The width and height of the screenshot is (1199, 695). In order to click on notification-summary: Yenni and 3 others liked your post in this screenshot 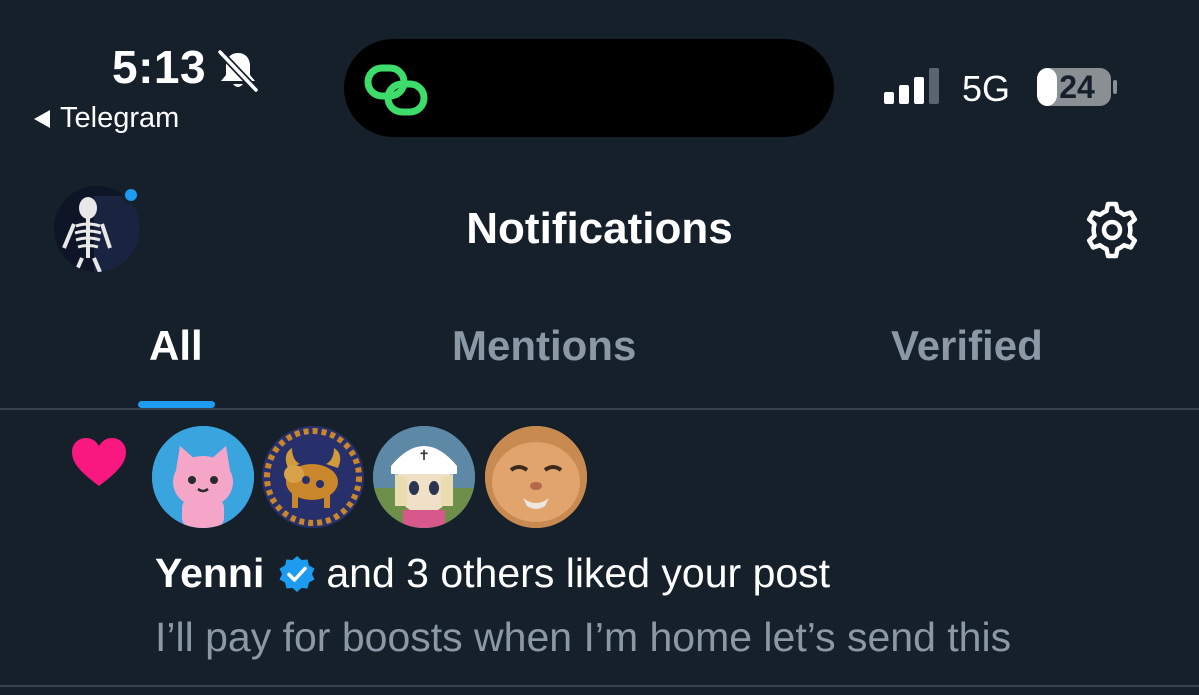, I will do `click(492, 573)`.